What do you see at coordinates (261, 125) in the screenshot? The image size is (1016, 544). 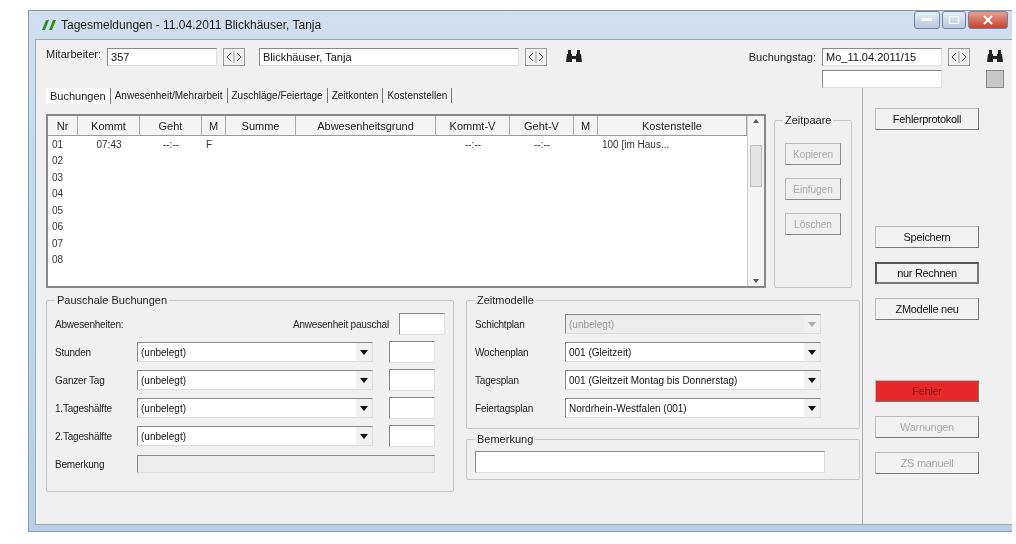 I see `column-header: Summe` at bounding box center [261, 125].